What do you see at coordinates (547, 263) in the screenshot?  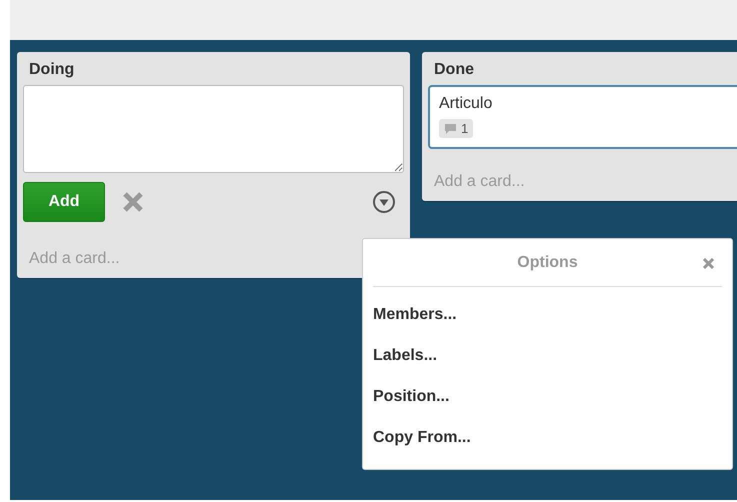 I see `popover-title: Options` at bounding box center [547, 263].